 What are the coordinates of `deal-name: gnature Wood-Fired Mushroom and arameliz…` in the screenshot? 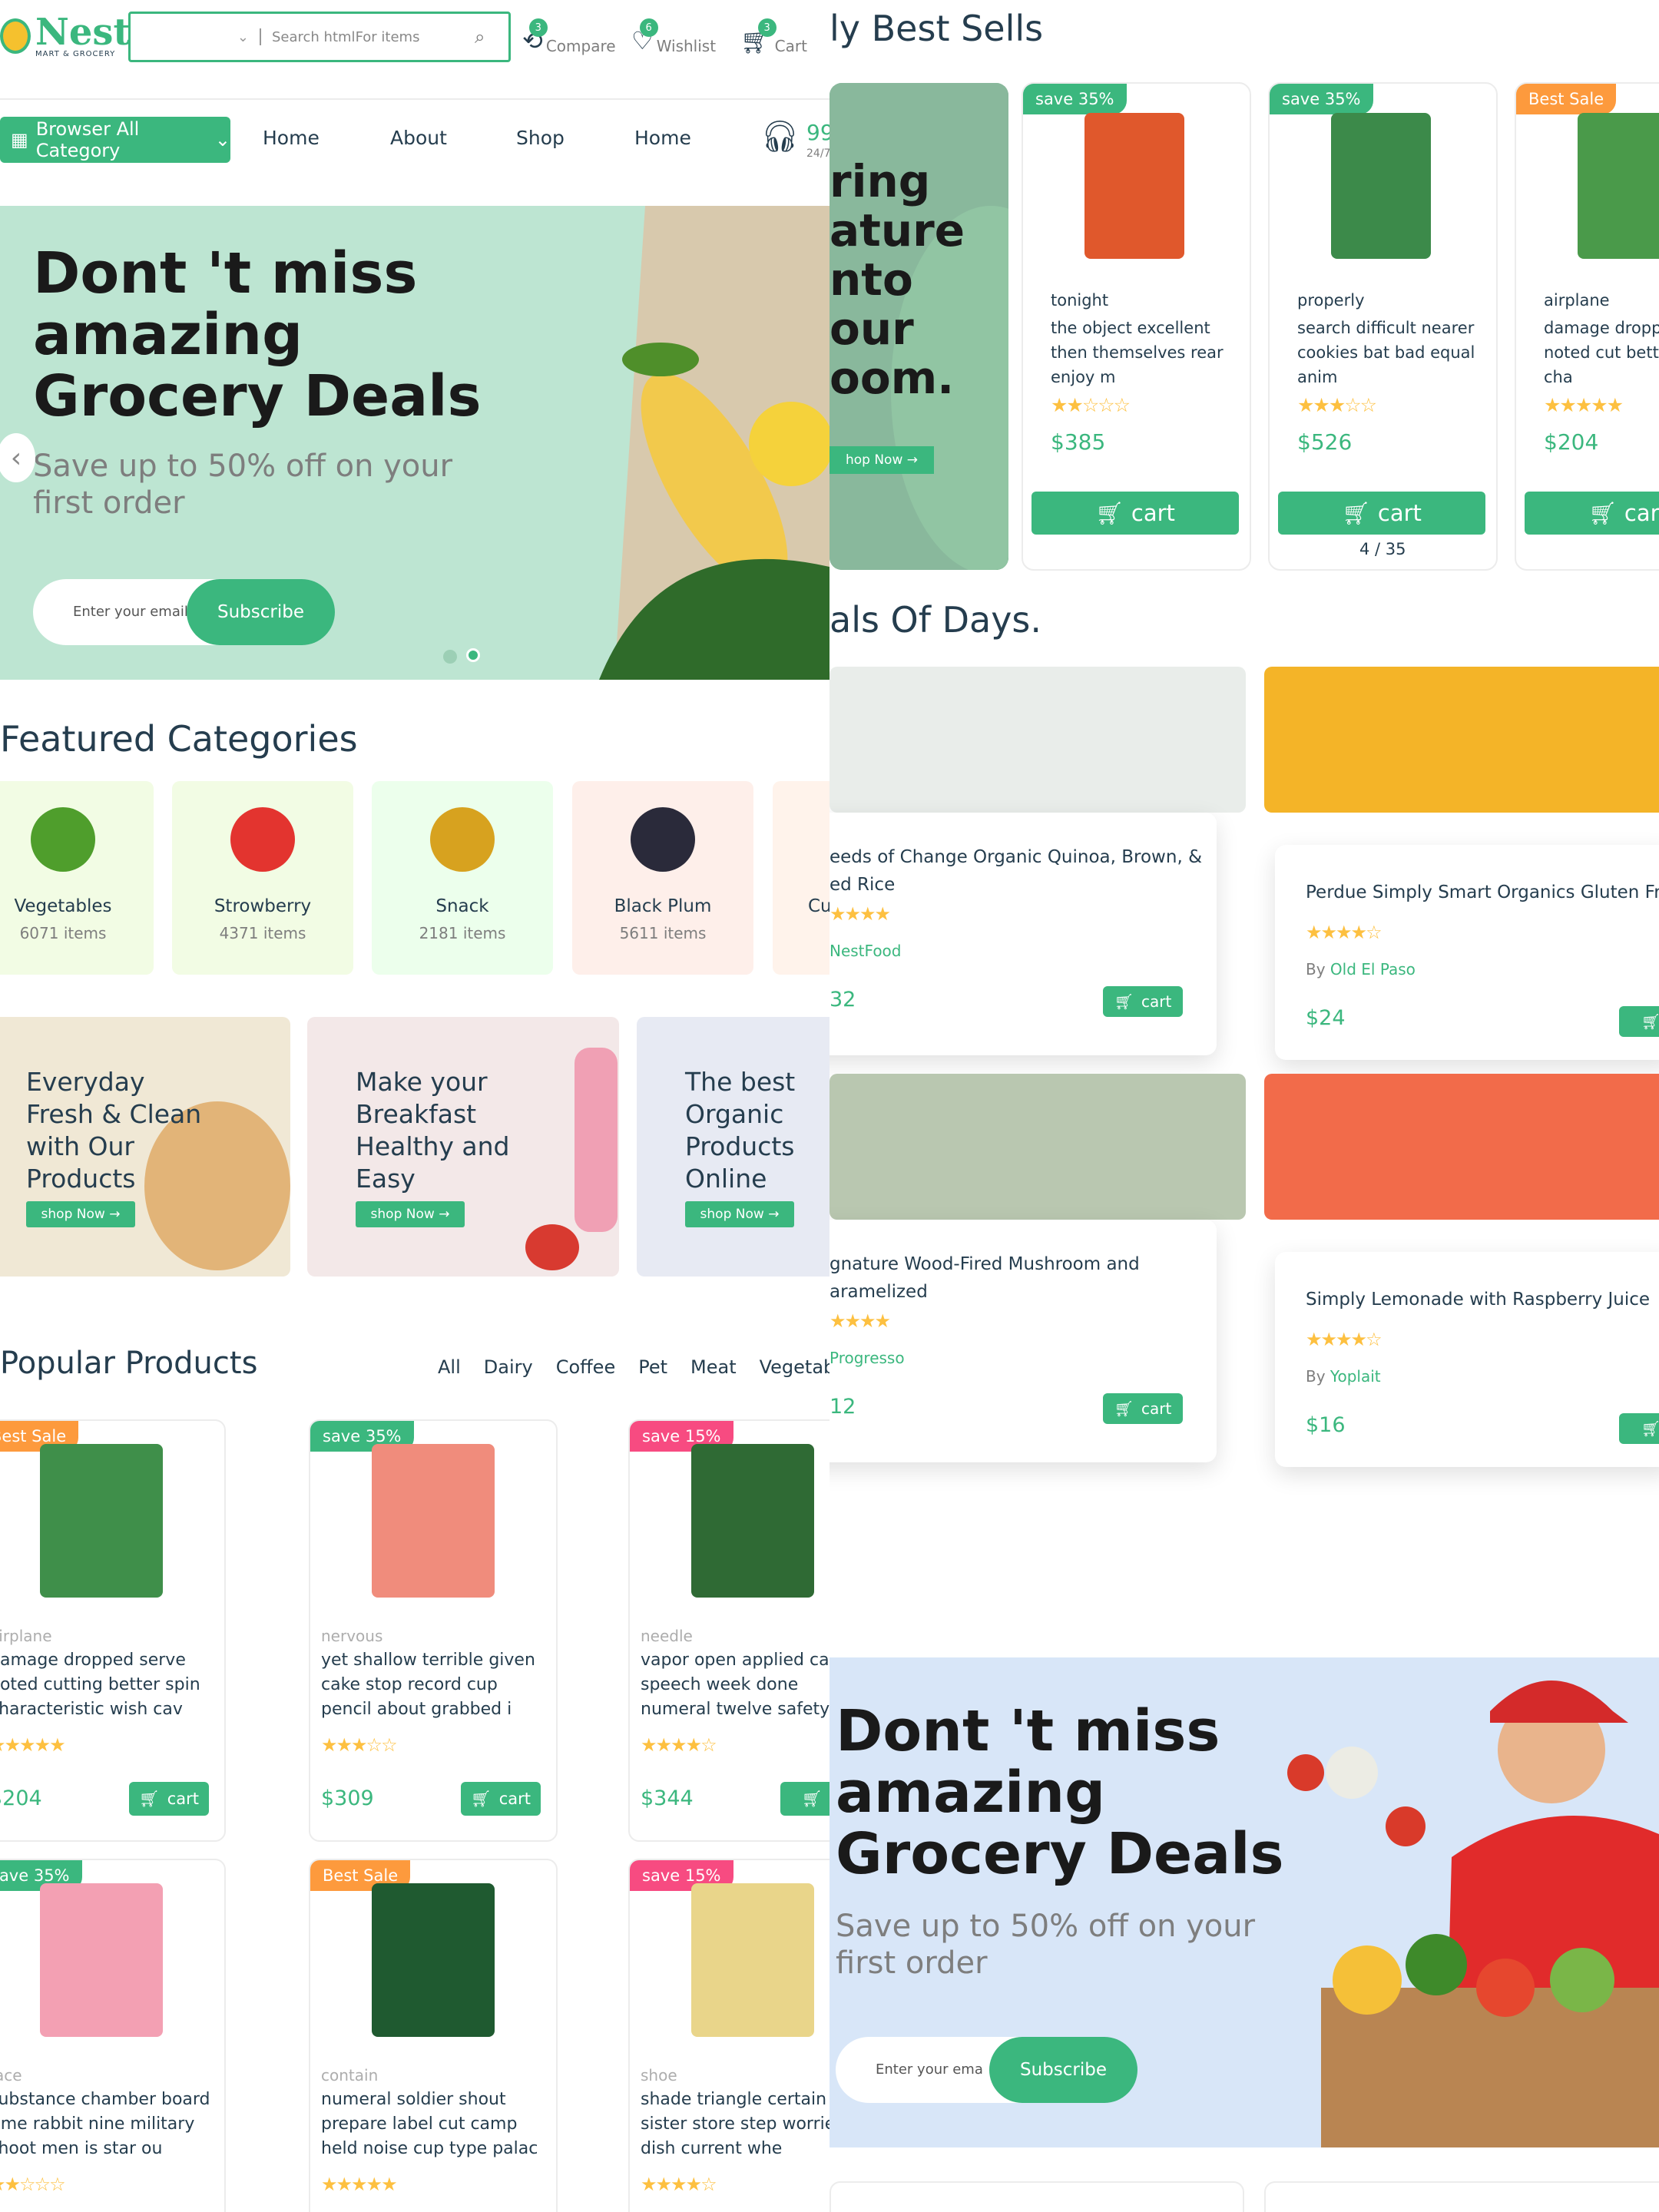 It's located at (1022, 1278).